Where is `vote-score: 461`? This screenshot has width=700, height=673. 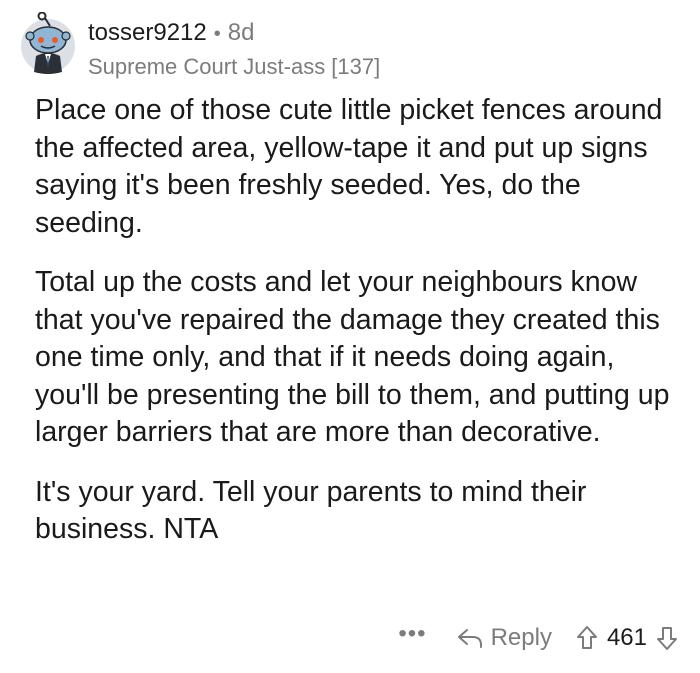
vote-score: 461 is located at coordinates (626, 637).